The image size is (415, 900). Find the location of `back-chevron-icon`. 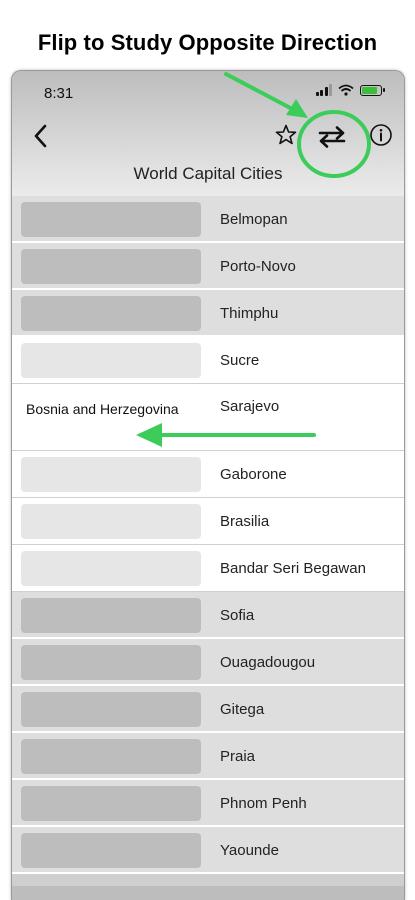

back-chevron-icon is located at coordinates (41, 136).